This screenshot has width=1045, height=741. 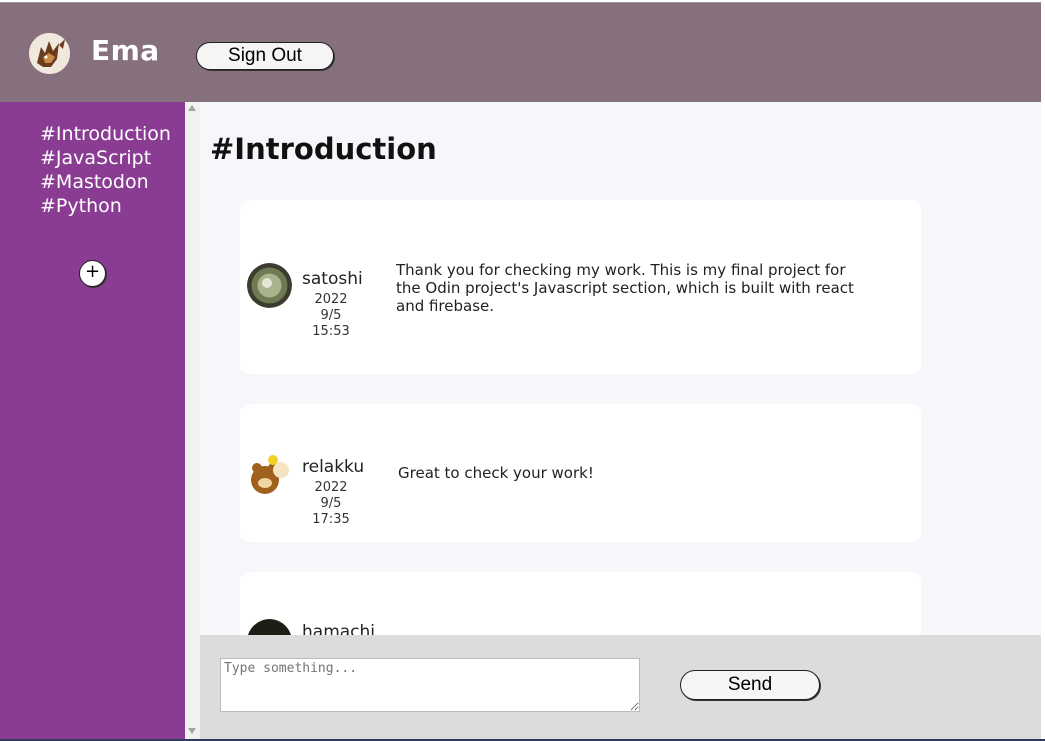 I want to click on channel-title: #Introduction, so click(x=323, y=149).